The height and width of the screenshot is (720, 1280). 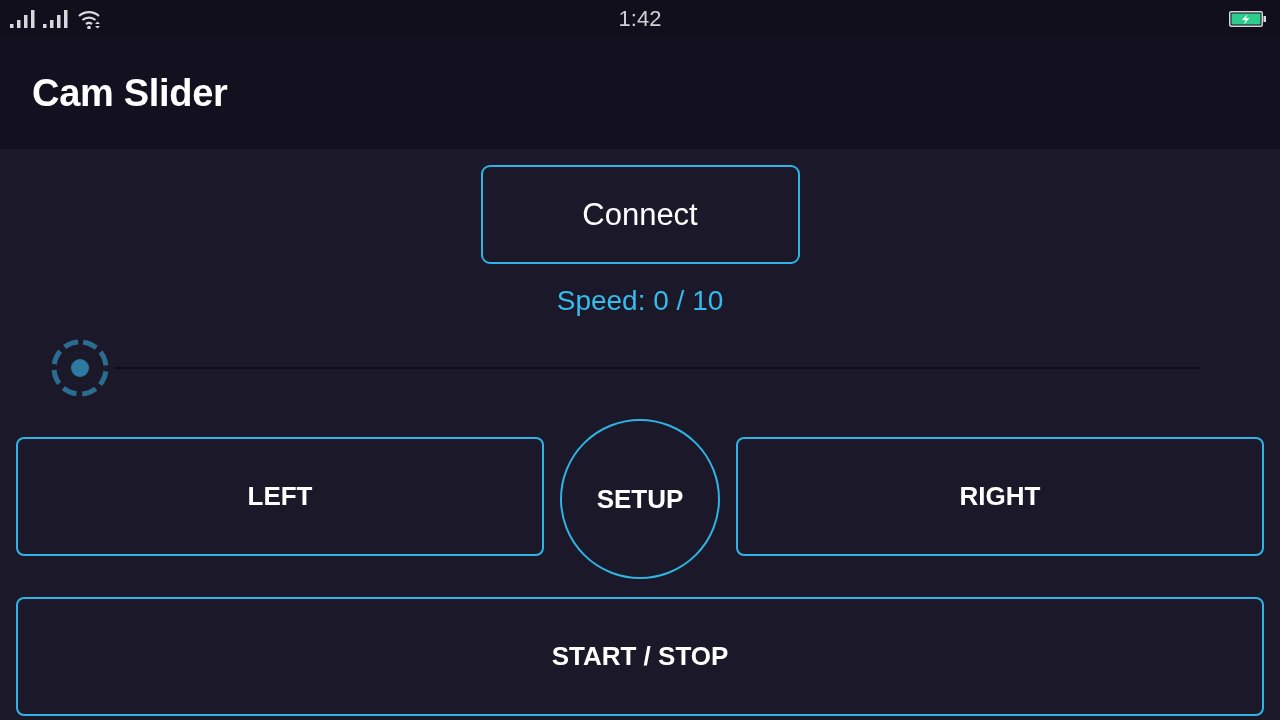 What do you see at coordinates (89, 18) in the screenshot?
I see `wifi-icon` at bounding box center [89, 18].